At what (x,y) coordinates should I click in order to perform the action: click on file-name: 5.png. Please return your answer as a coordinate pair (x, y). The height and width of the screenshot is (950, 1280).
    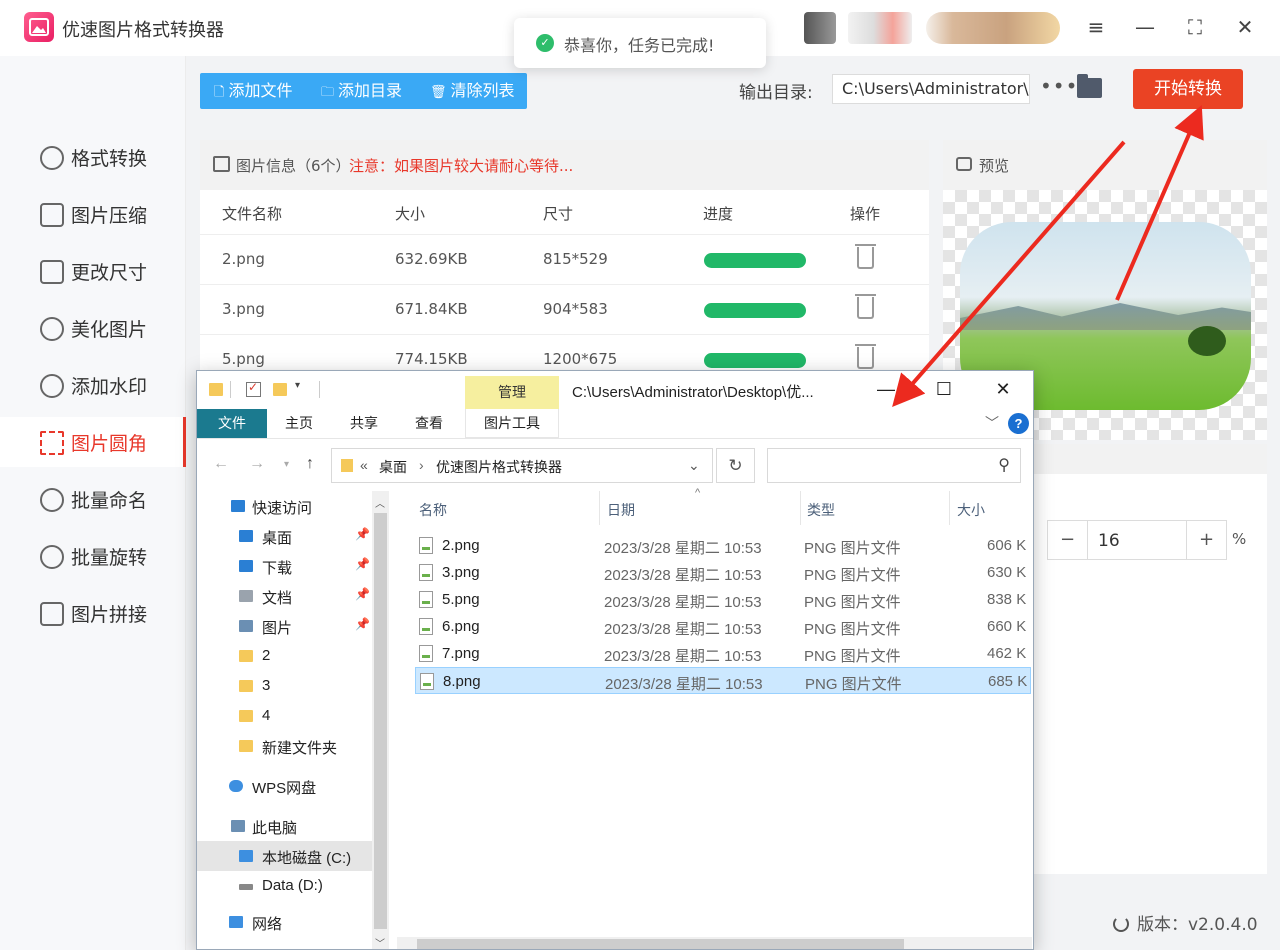
    Looking at the image, I should click on (461, 599).